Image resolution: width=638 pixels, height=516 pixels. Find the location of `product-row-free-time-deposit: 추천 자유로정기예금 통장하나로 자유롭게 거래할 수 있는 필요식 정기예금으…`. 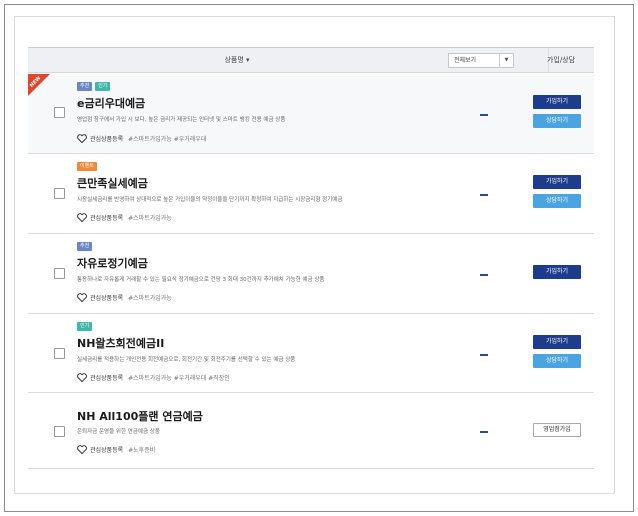

product-row-free-time-deposit: 추천 자유로정기예금 통장하나로 자유롭게 거래할 수 있는 필요식 정기예금으… is located at coordinates (311, 274).